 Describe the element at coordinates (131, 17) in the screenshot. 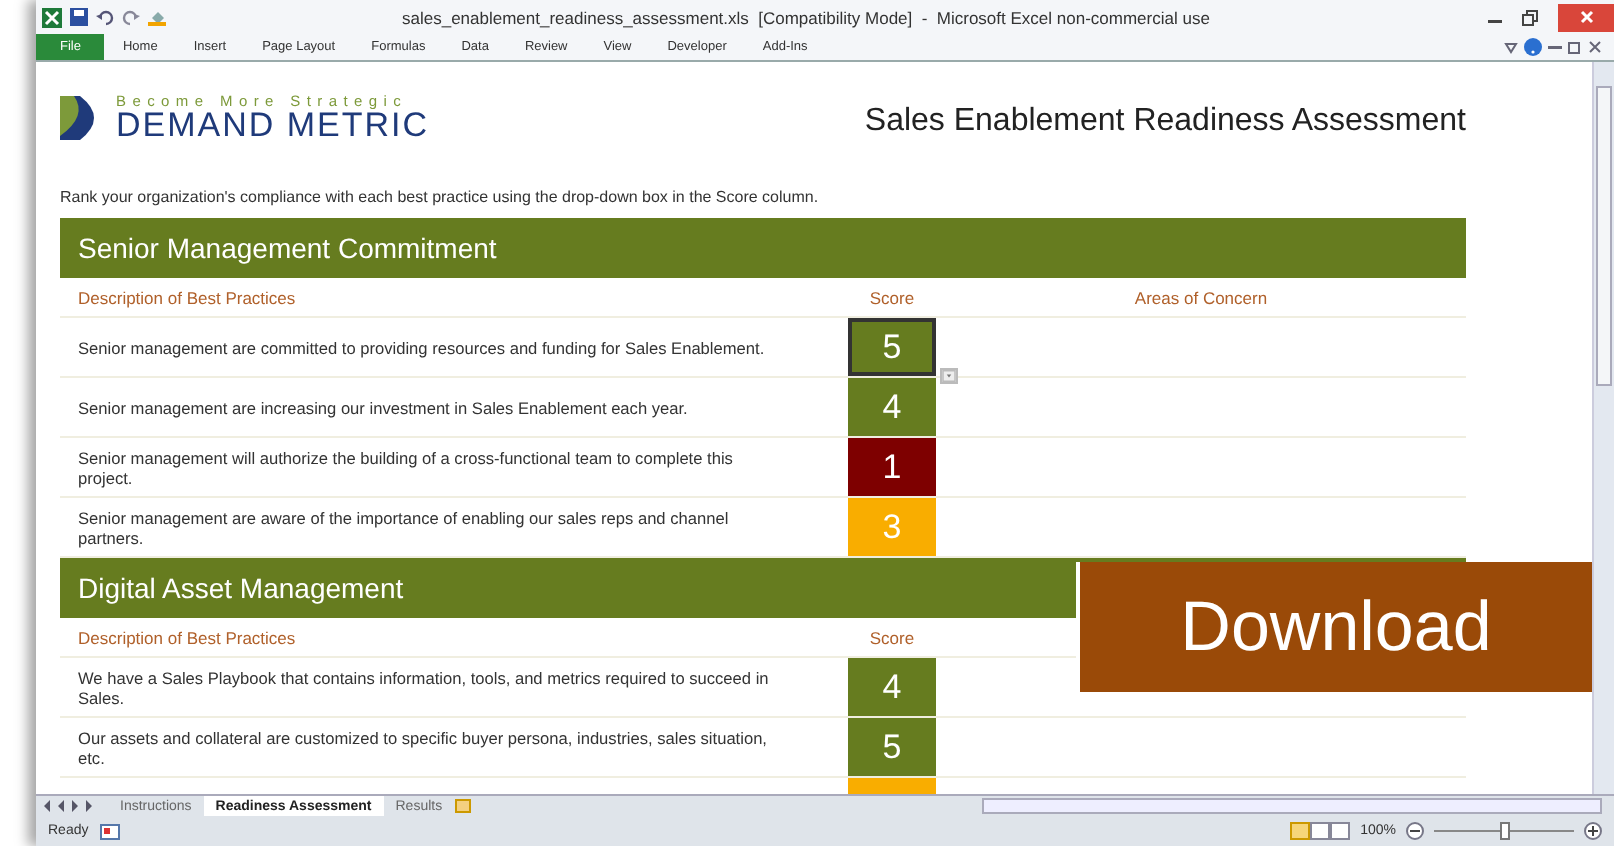

I see `redo-icon` at that location.